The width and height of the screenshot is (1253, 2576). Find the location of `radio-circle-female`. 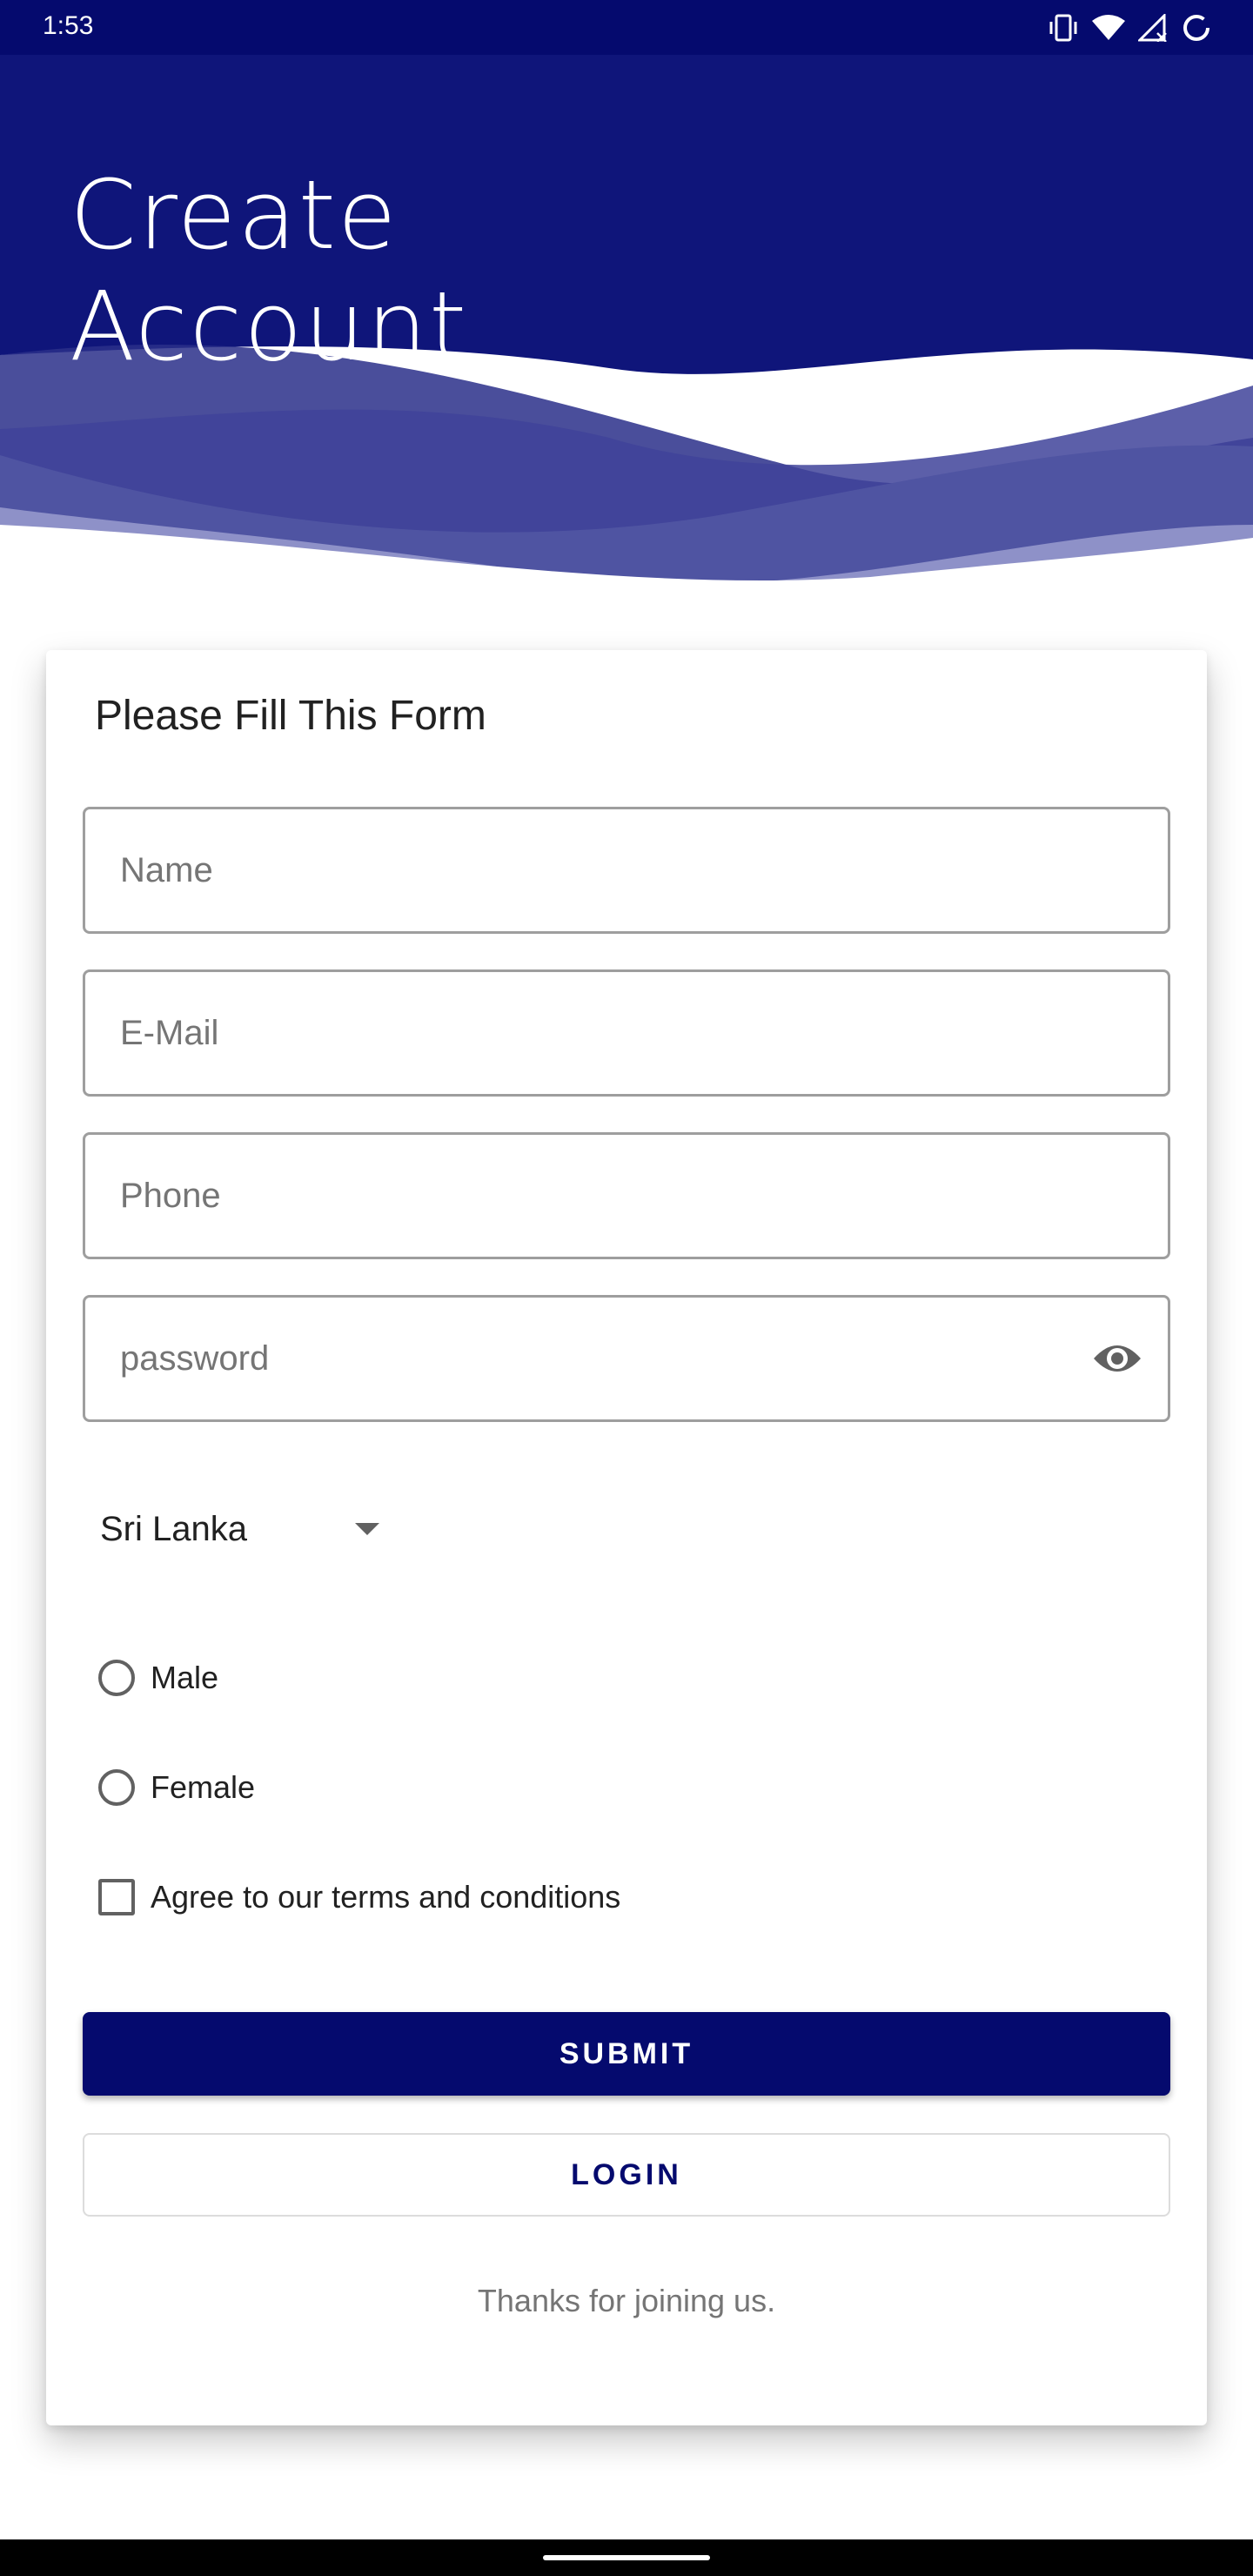

radio-circle-female is located at coordinates (116, 1788).